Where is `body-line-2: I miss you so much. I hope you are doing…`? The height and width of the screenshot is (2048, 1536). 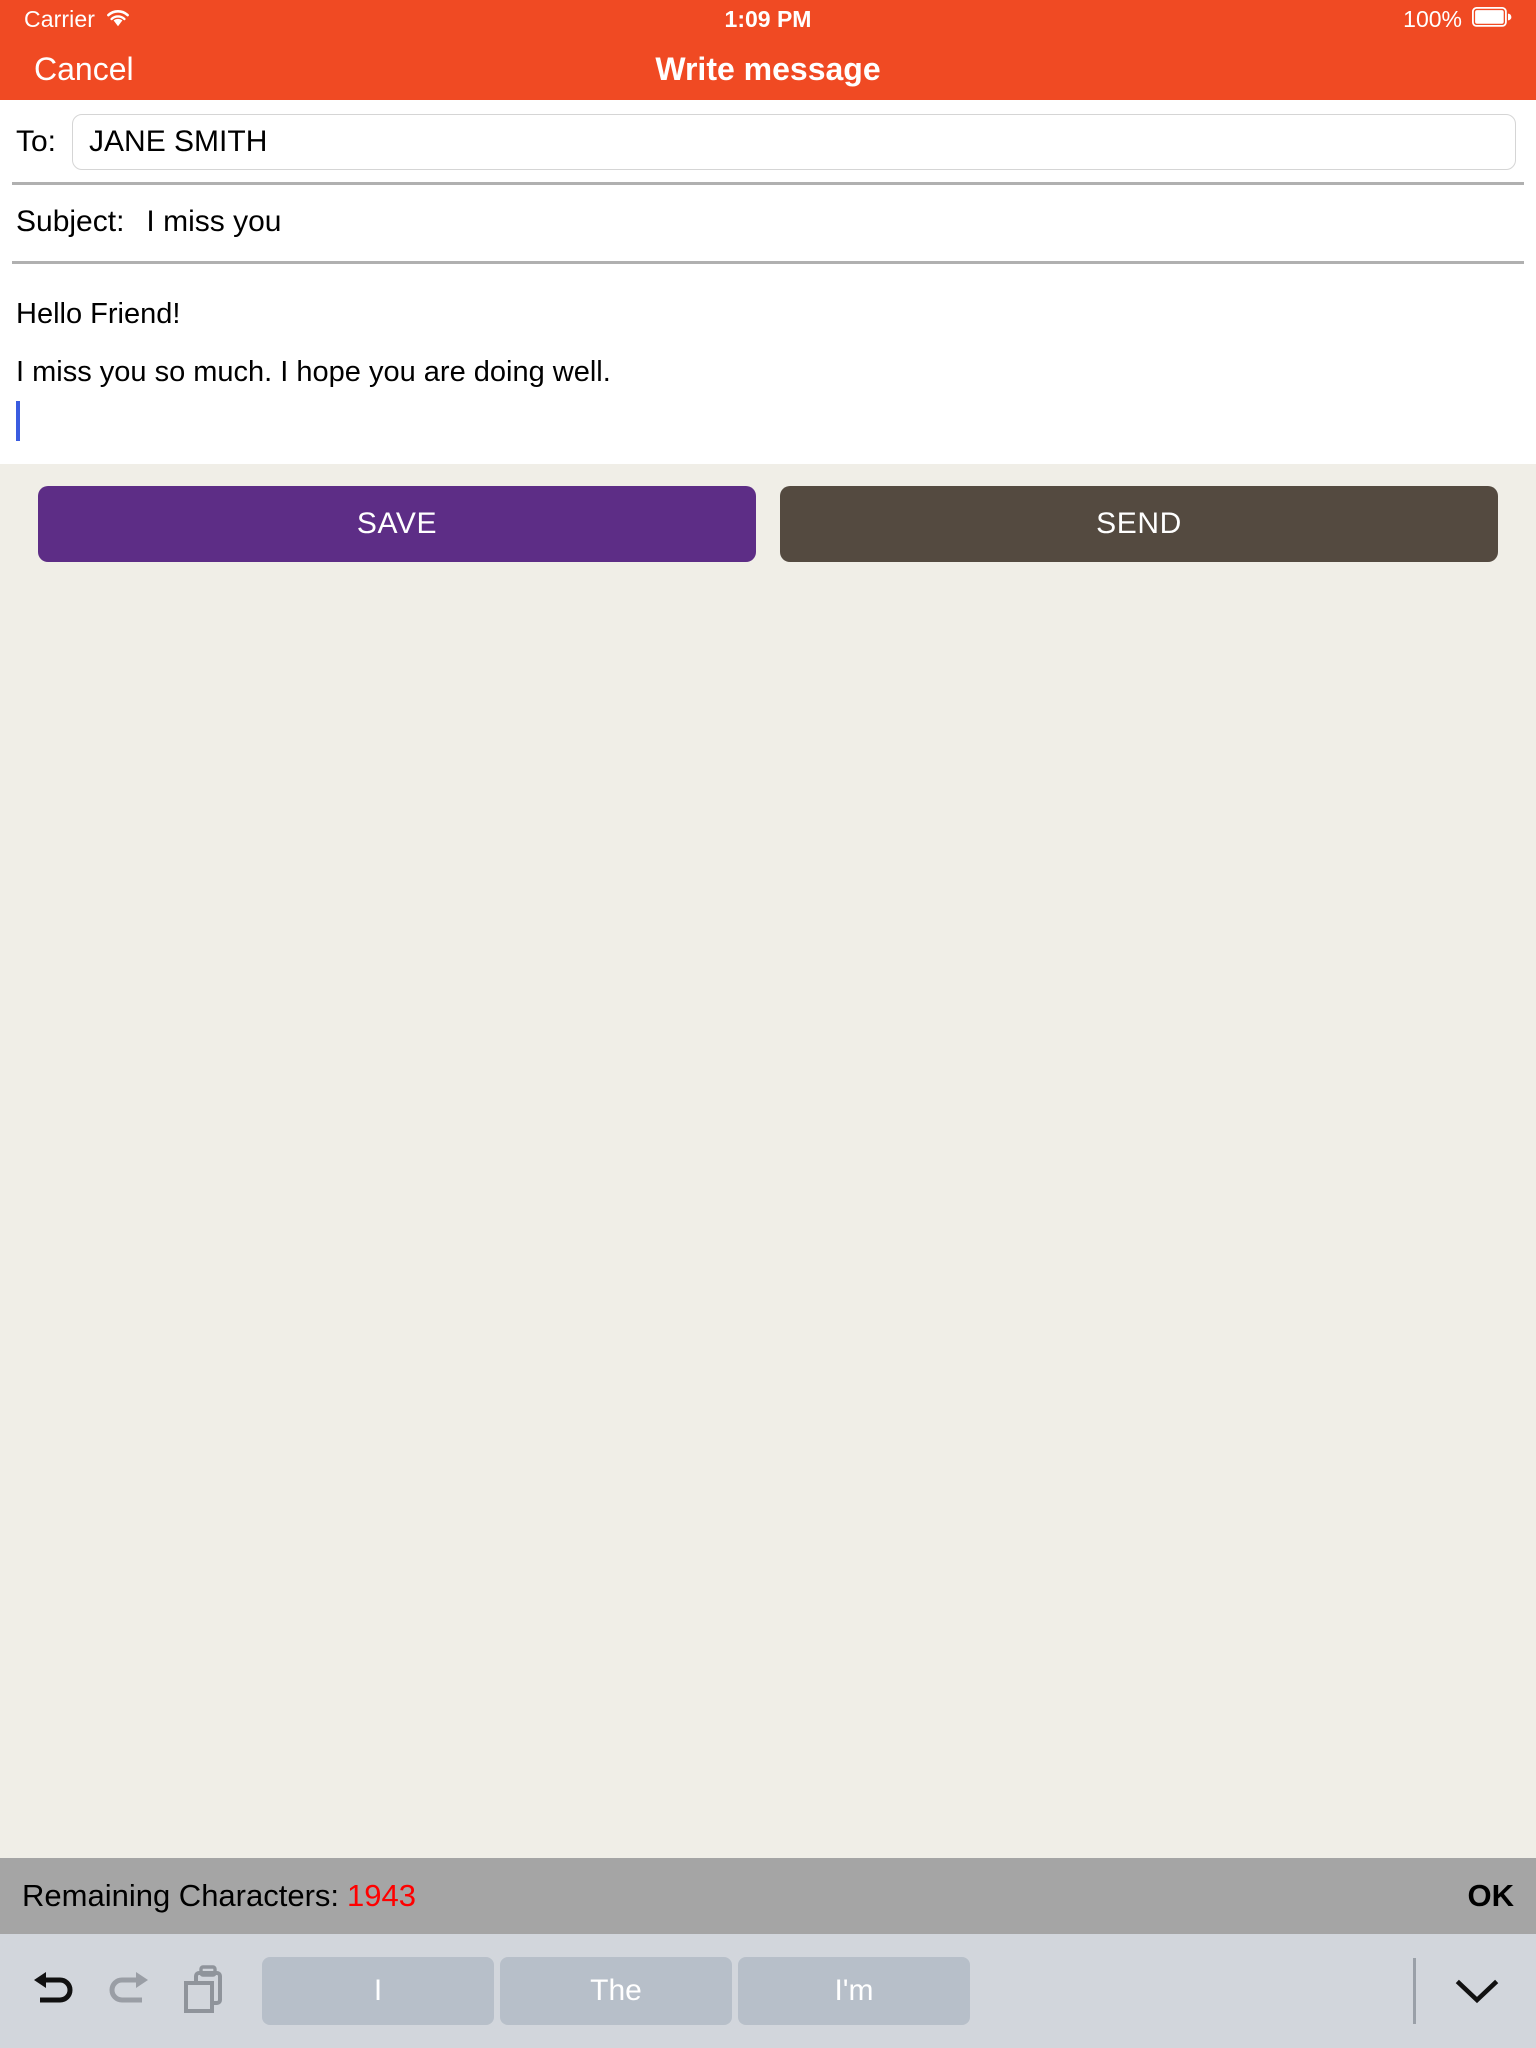
body-line-2: I miss you so much. I hope you are doing… is located at coordinates (313, 372).